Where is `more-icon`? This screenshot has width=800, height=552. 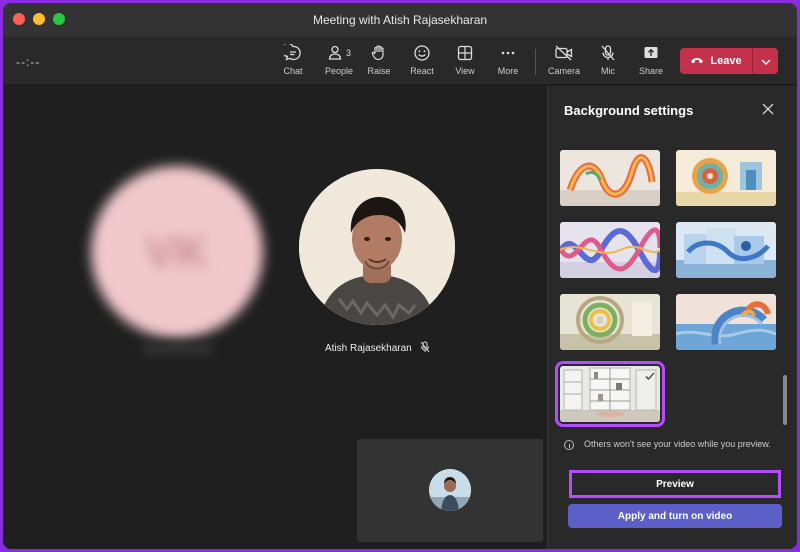 more-icon is located at coordinates (508, 53).